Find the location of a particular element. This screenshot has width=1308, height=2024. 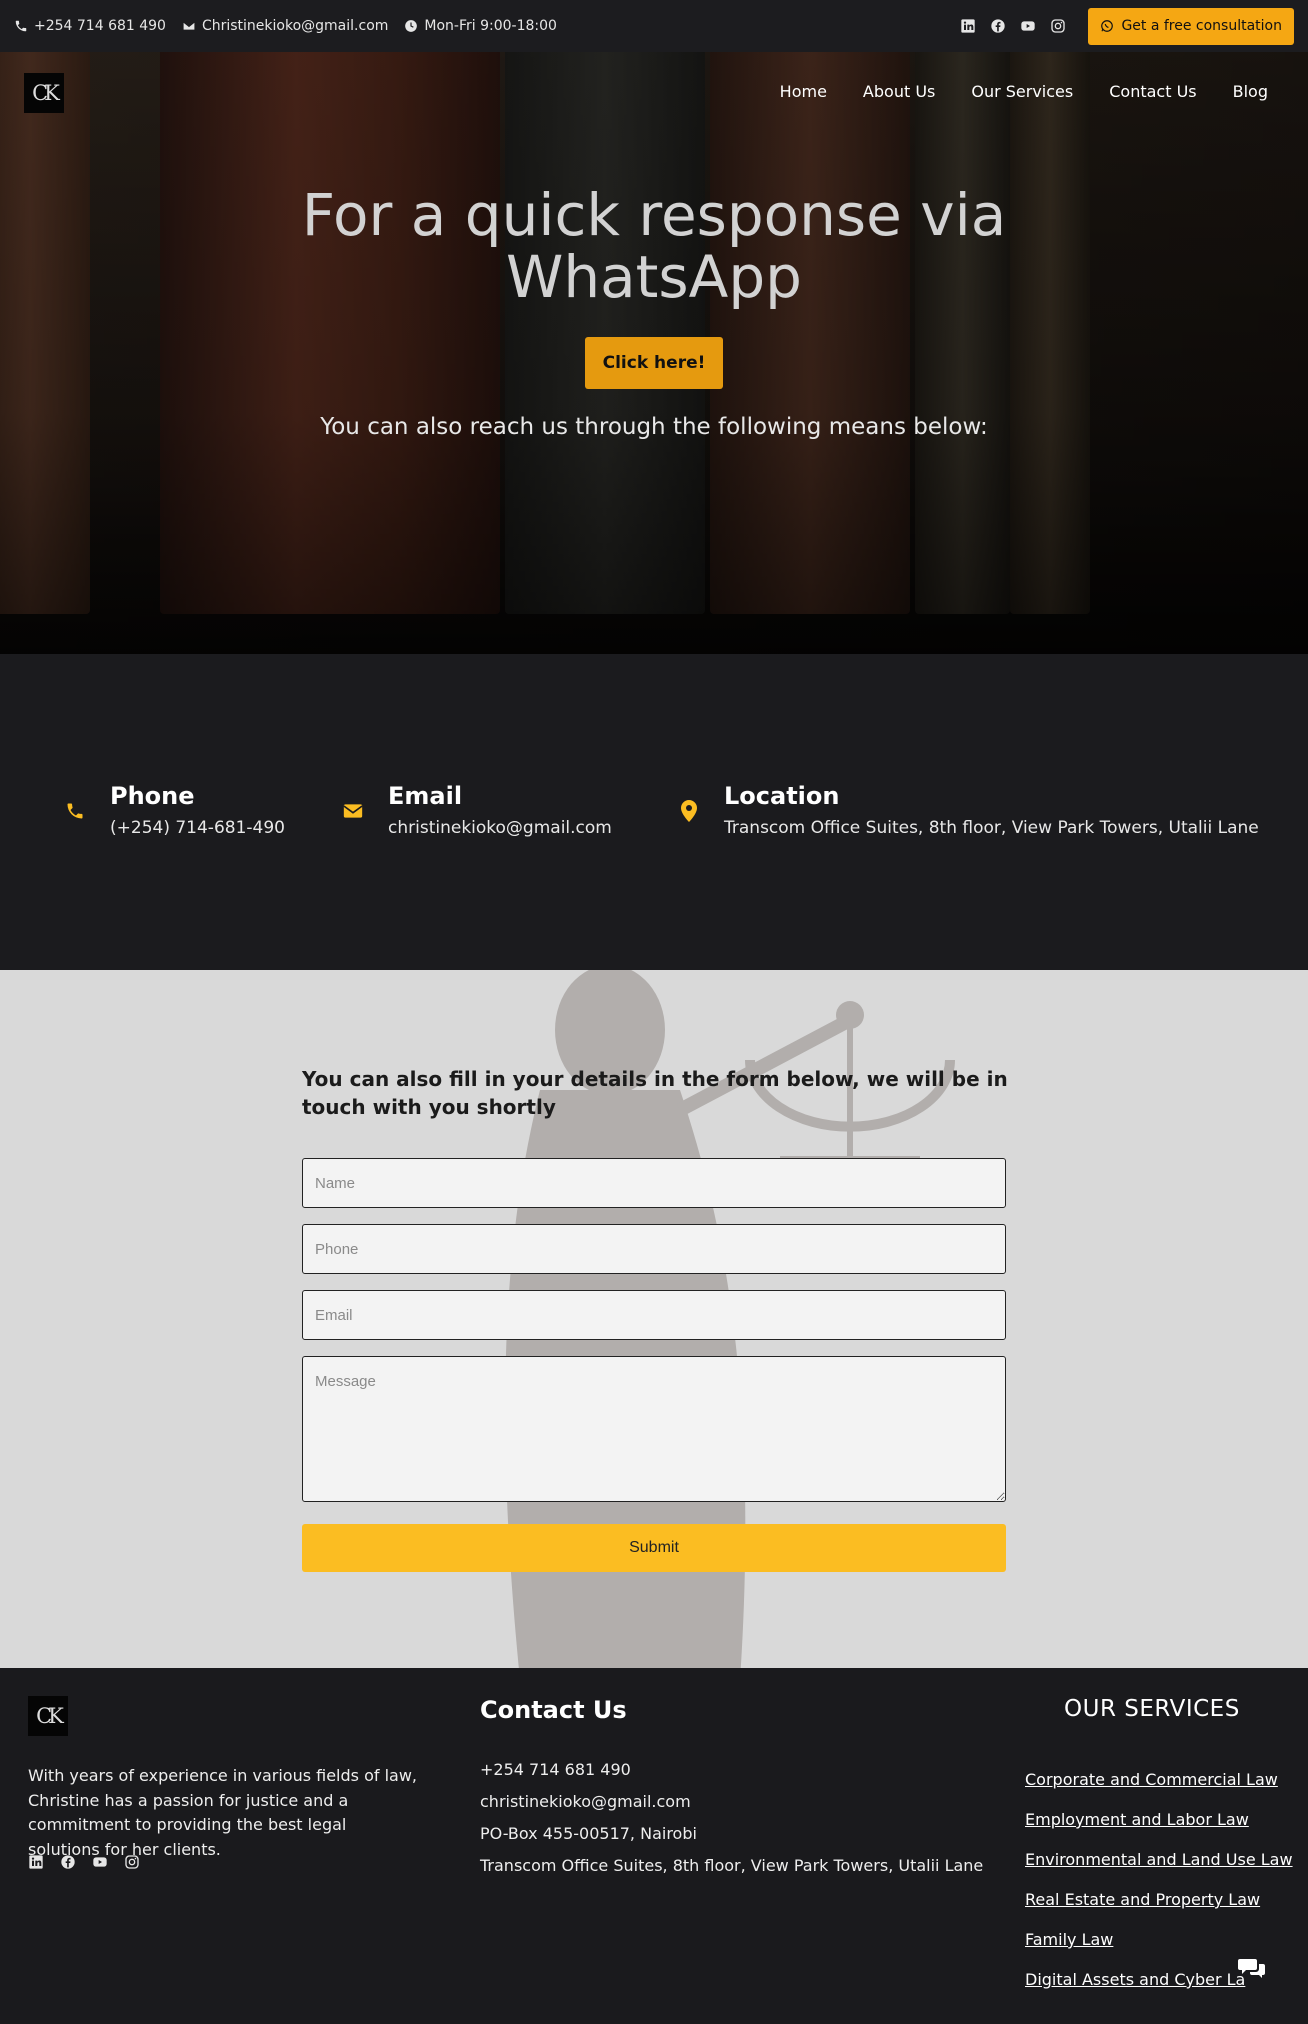

submit-button: Submit is located at coordinates (654, 1548).